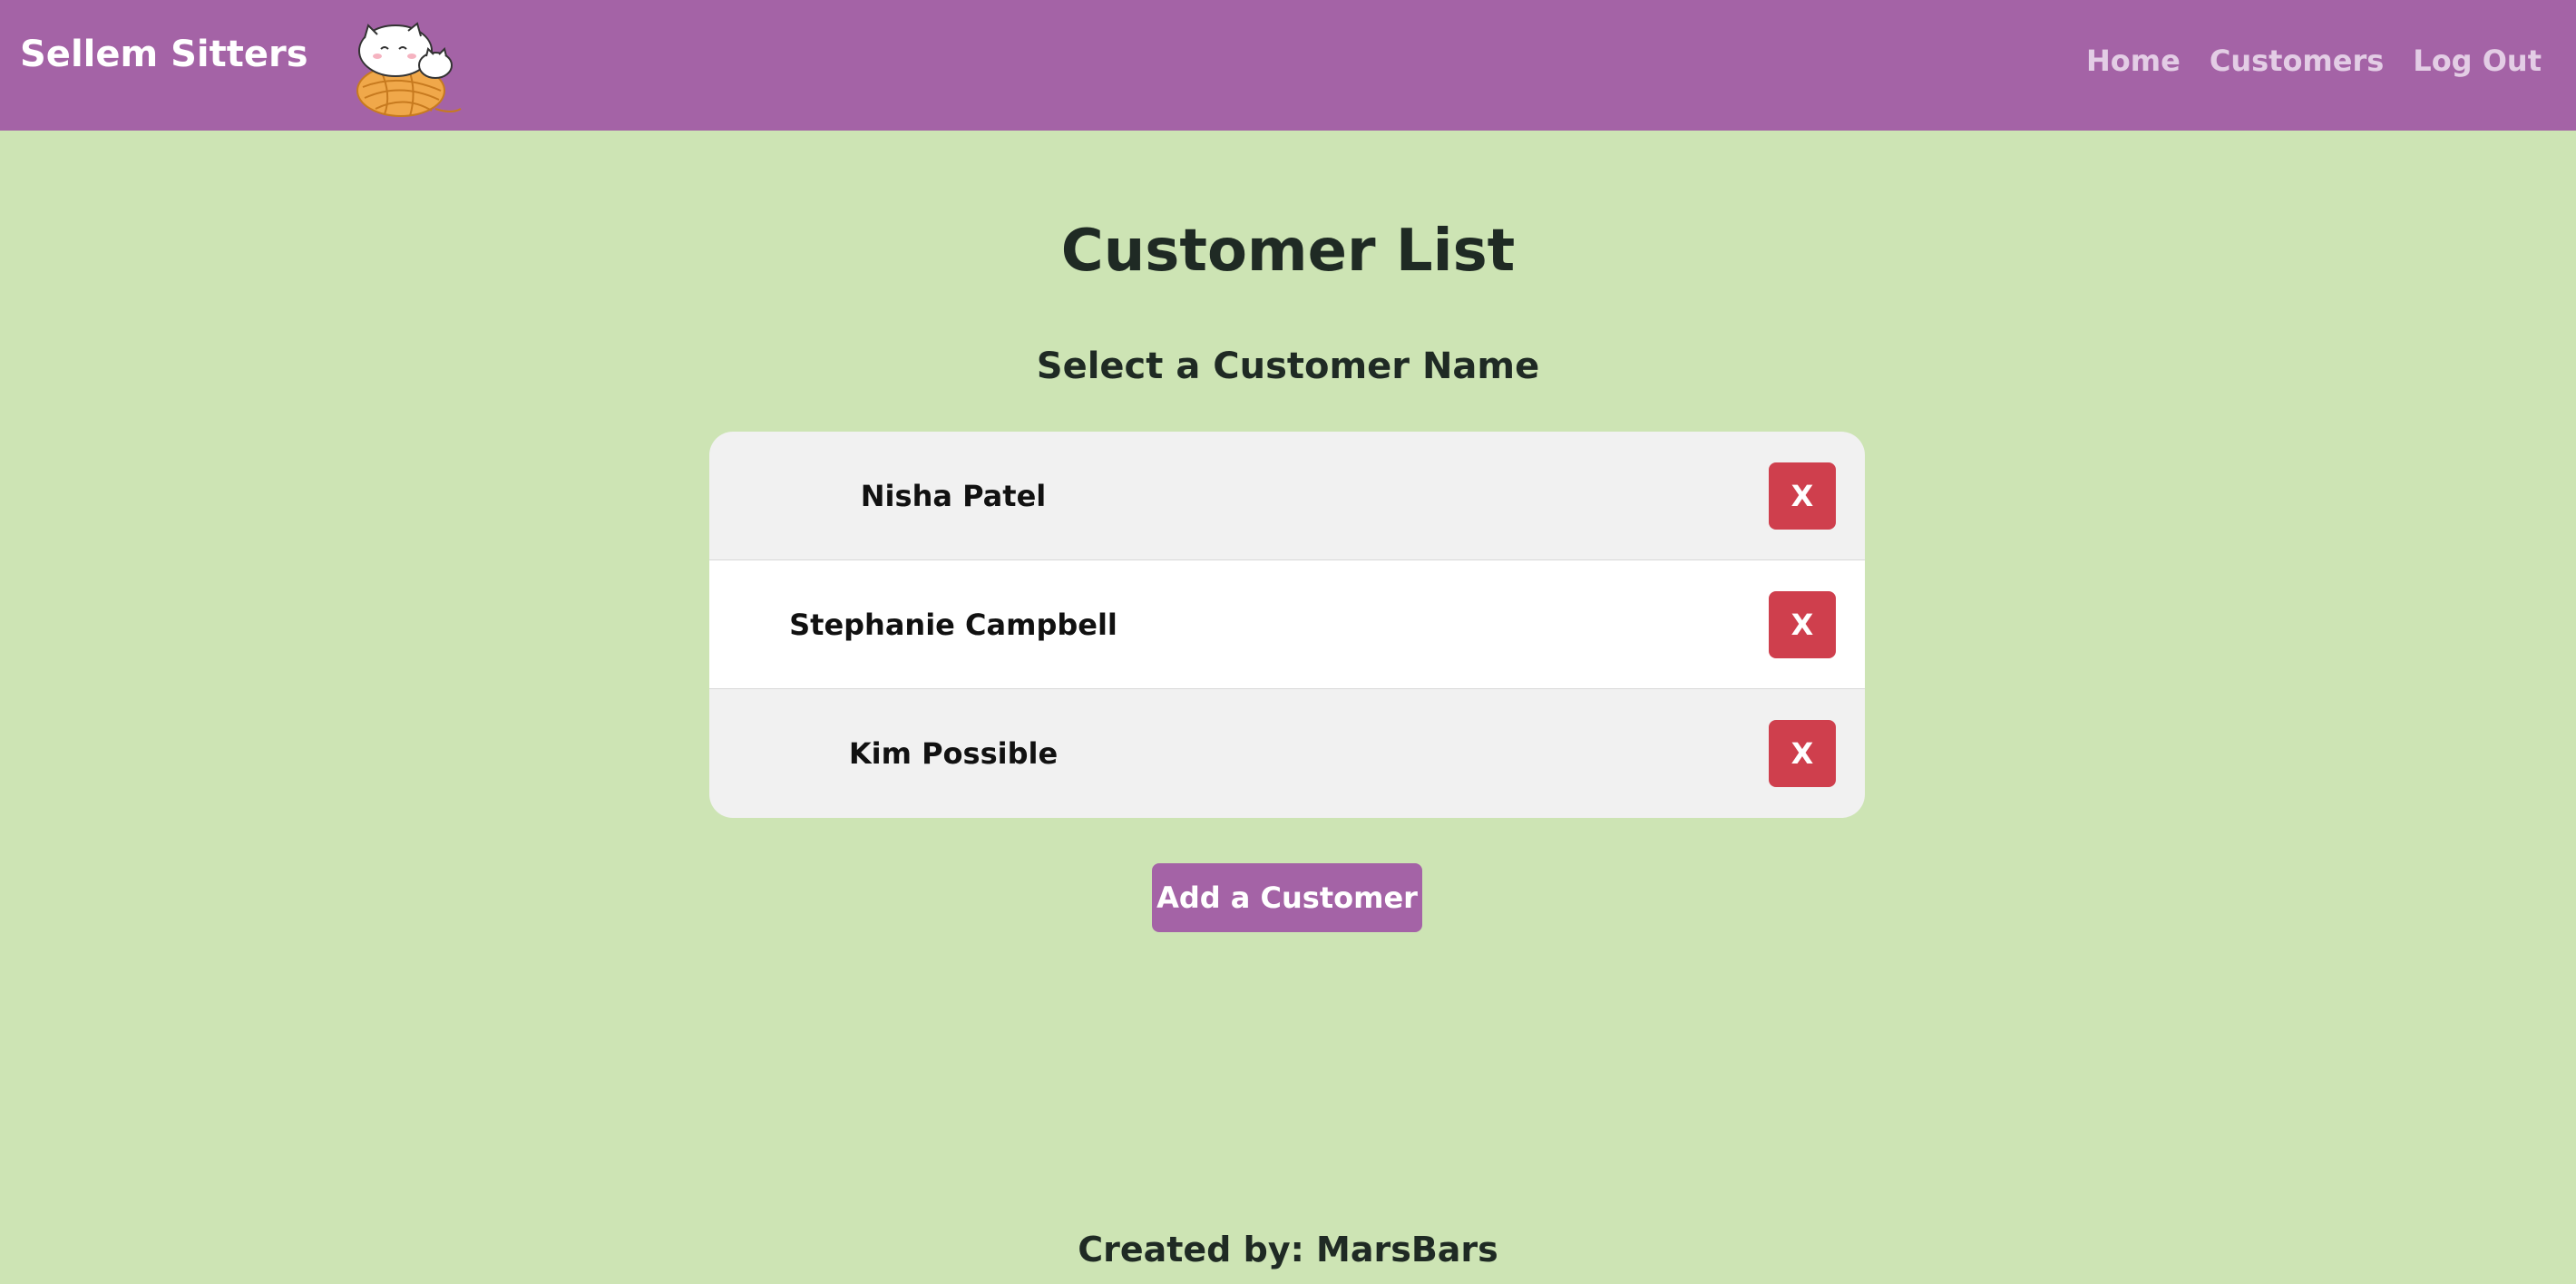 The width and height of the screenshot is (2576, 1284). Describe the element at coordinates (2477, 61) in the screenshot. I see `nav-logout-link: Log Out` at that location.